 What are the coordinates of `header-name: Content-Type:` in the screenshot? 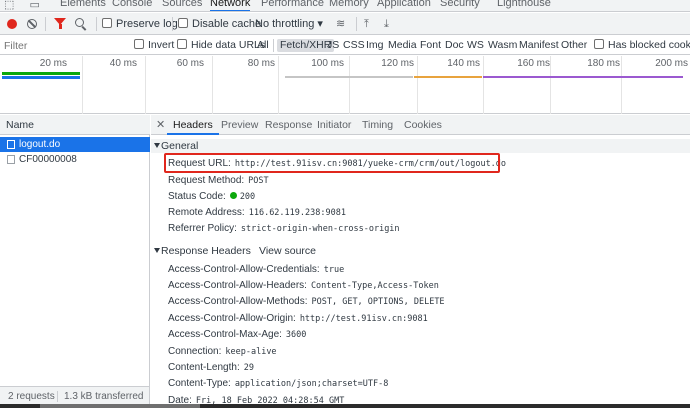 It's located at (199, 383).